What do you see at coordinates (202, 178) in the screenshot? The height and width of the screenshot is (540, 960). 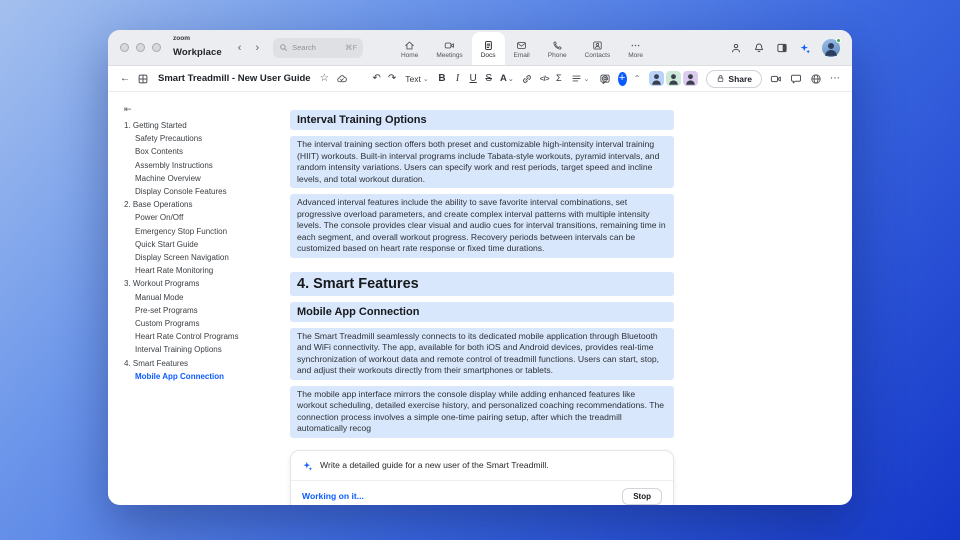 I see `toc-item: Machine Overview` at bounding box center [202, 178].